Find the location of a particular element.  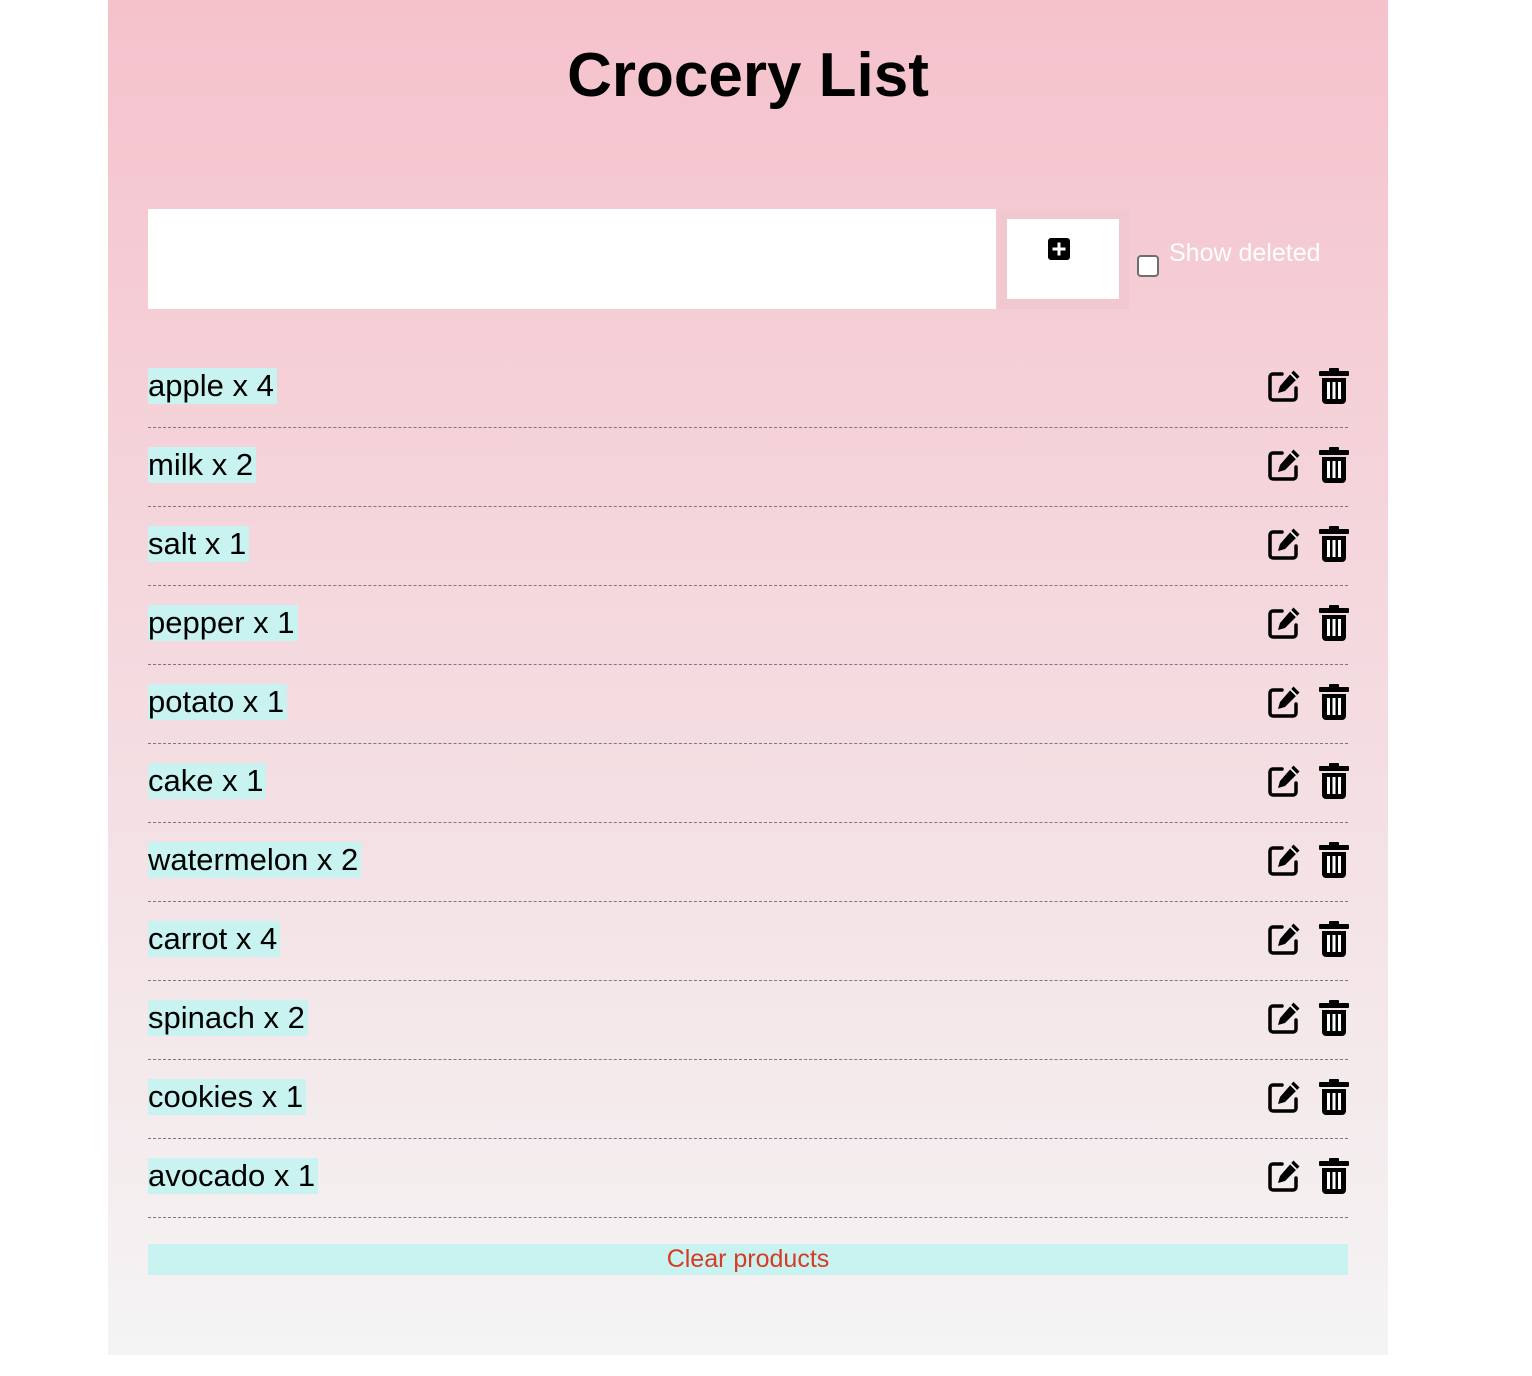

list-item: cookies x 1 is located at coordinates (749, 1099).